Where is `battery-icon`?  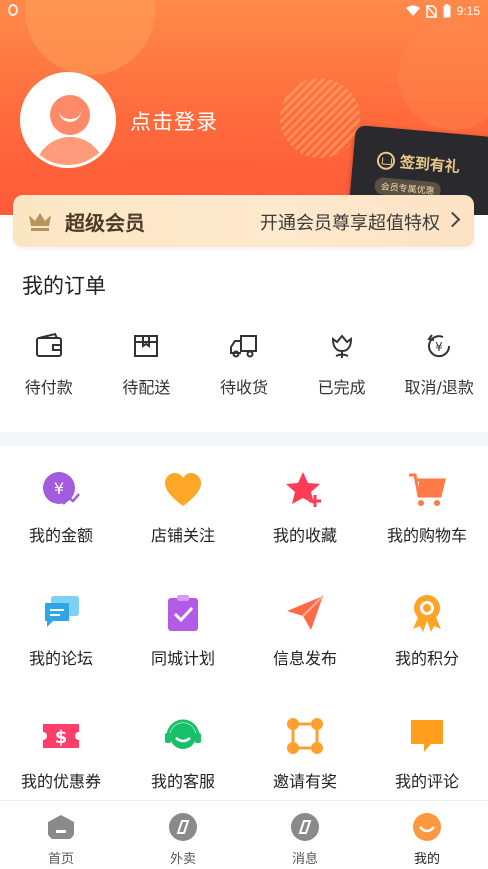
battery-icon is located at coordinates (447, 11).